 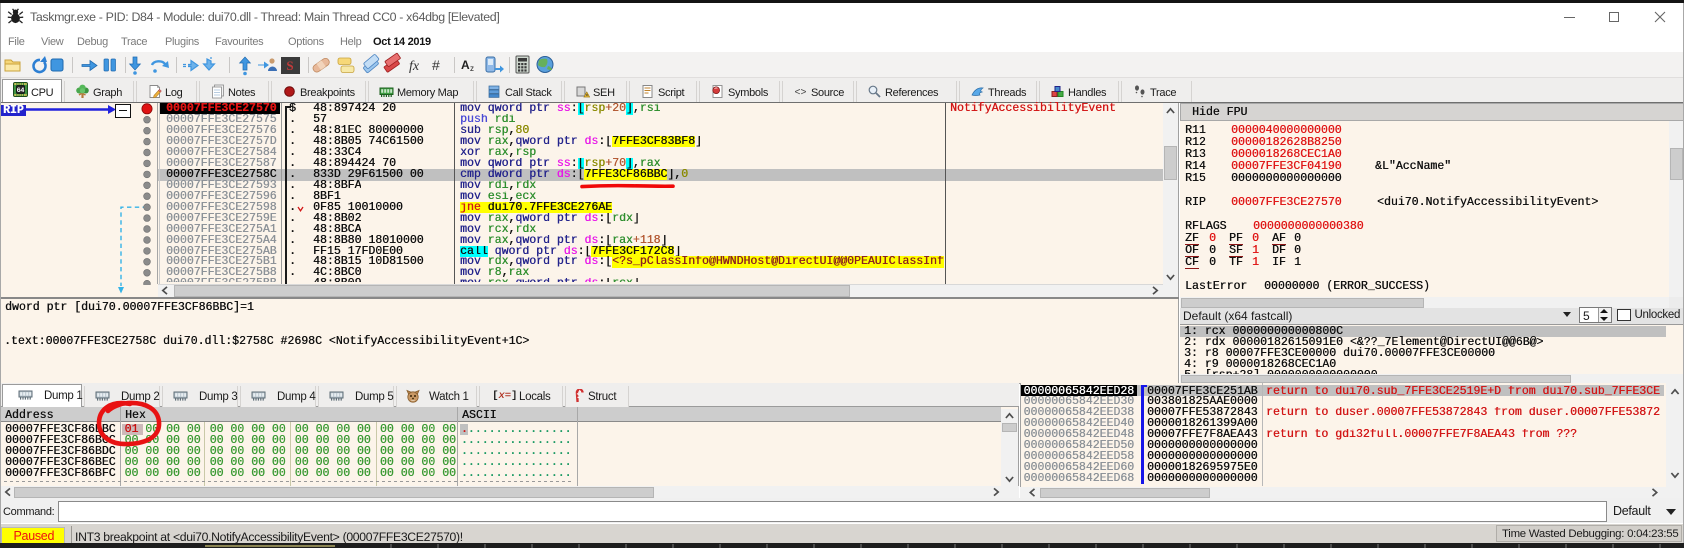 What do you see at coordinates (414, 66) in the screenshot?
I see `svg-text: fx` at bounding box center [414, 66].